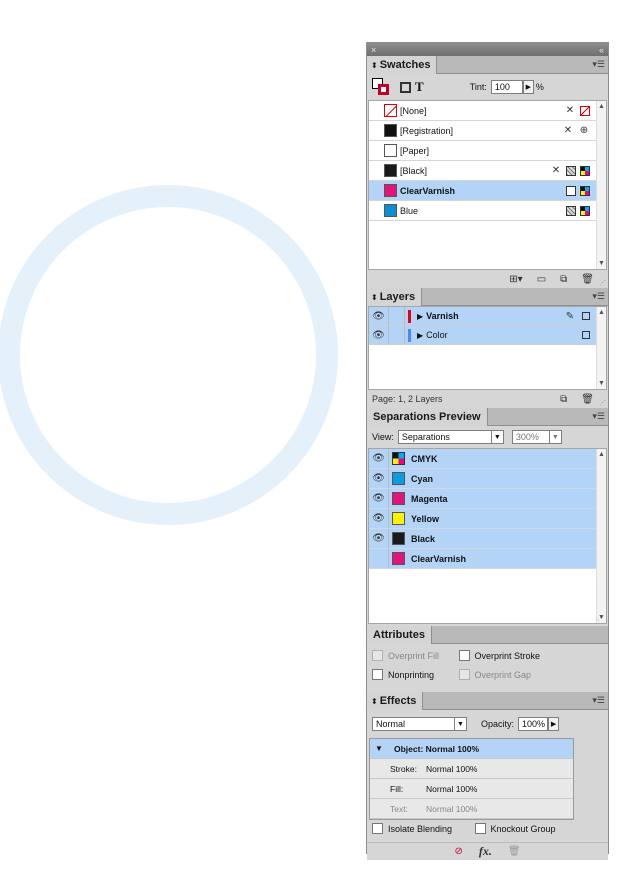 The height and width of the screenshot is (896, 641). I want to click on separation-row: 👁 Black, so click(487, 539).